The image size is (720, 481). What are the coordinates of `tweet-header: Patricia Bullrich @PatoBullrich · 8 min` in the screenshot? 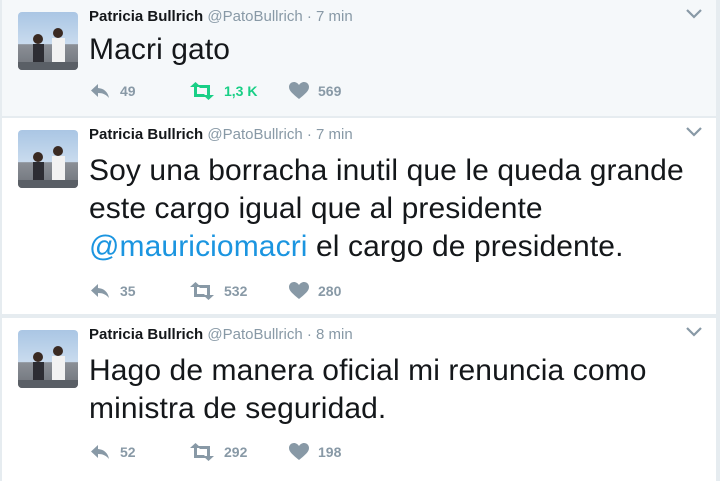 It's located at (221, 334).